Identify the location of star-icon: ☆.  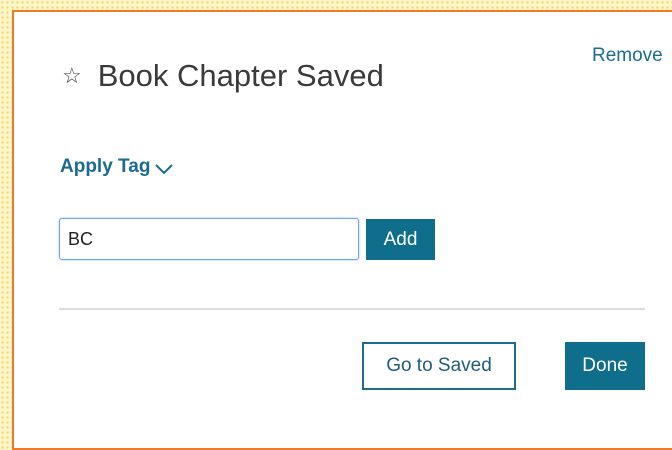
(72, 75).